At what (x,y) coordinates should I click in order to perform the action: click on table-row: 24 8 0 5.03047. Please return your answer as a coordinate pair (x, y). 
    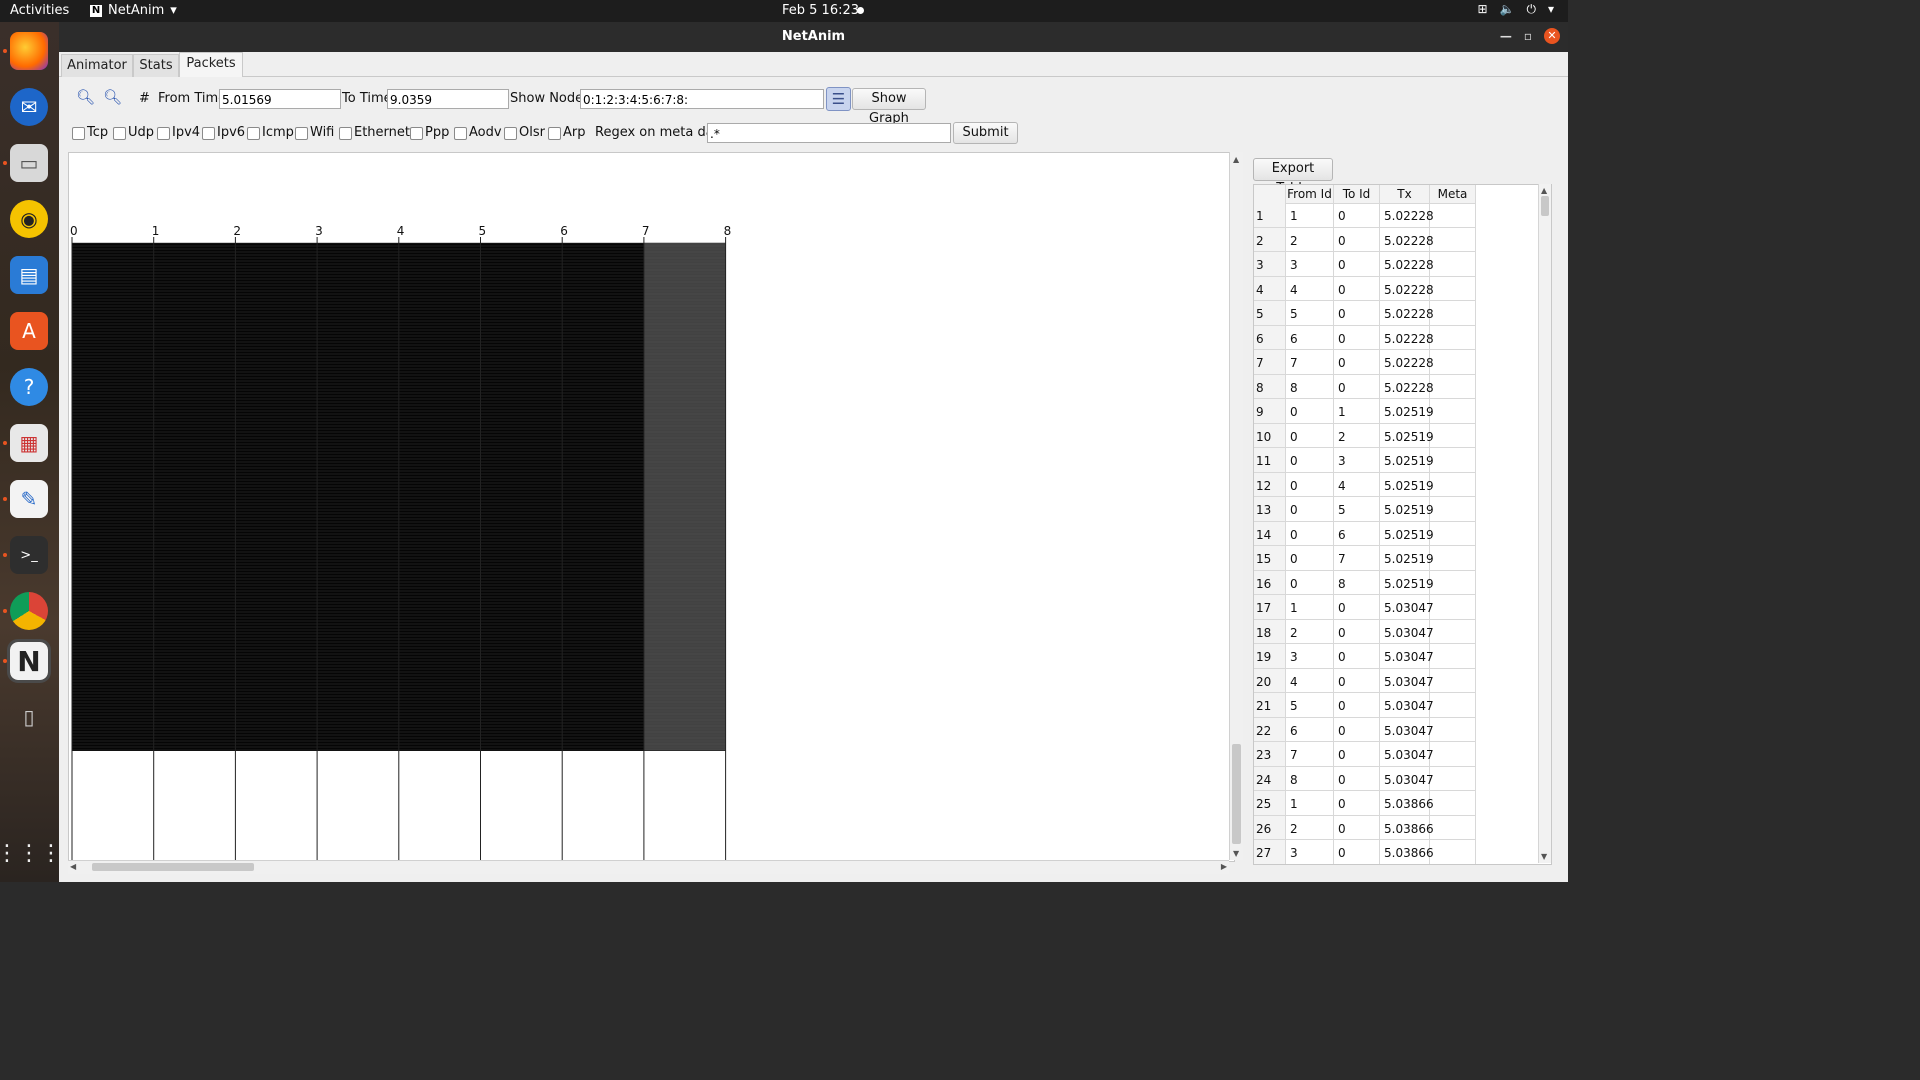
    Looking at the image, I should click on (1365, 778).